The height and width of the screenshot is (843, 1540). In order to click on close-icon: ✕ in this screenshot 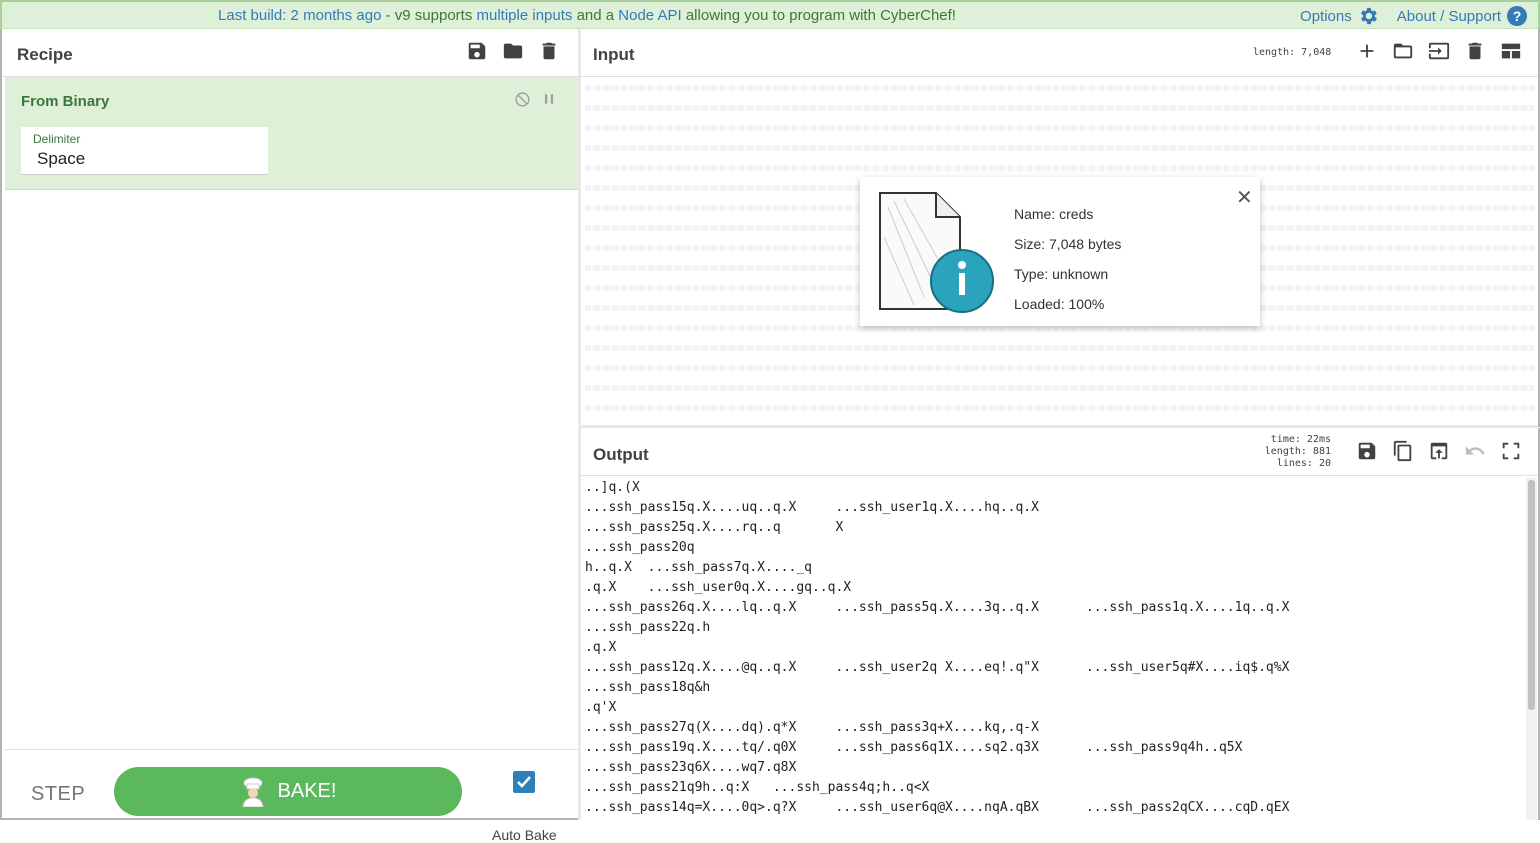, I will do `click(1244, 197)`.